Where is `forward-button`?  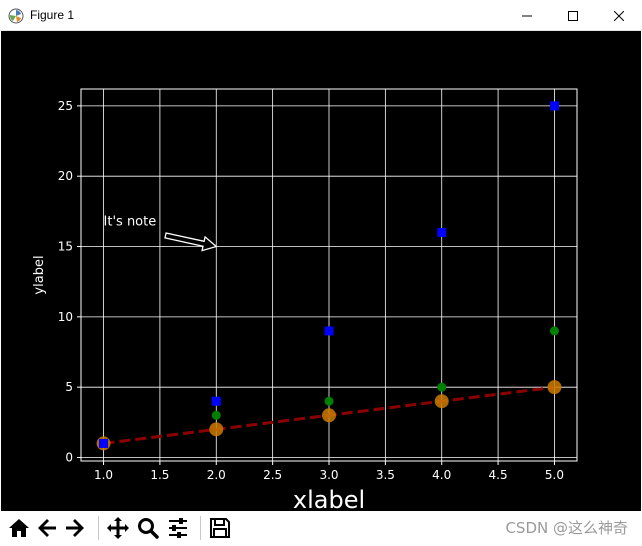 forward-button is located at coordinates (75, 528).